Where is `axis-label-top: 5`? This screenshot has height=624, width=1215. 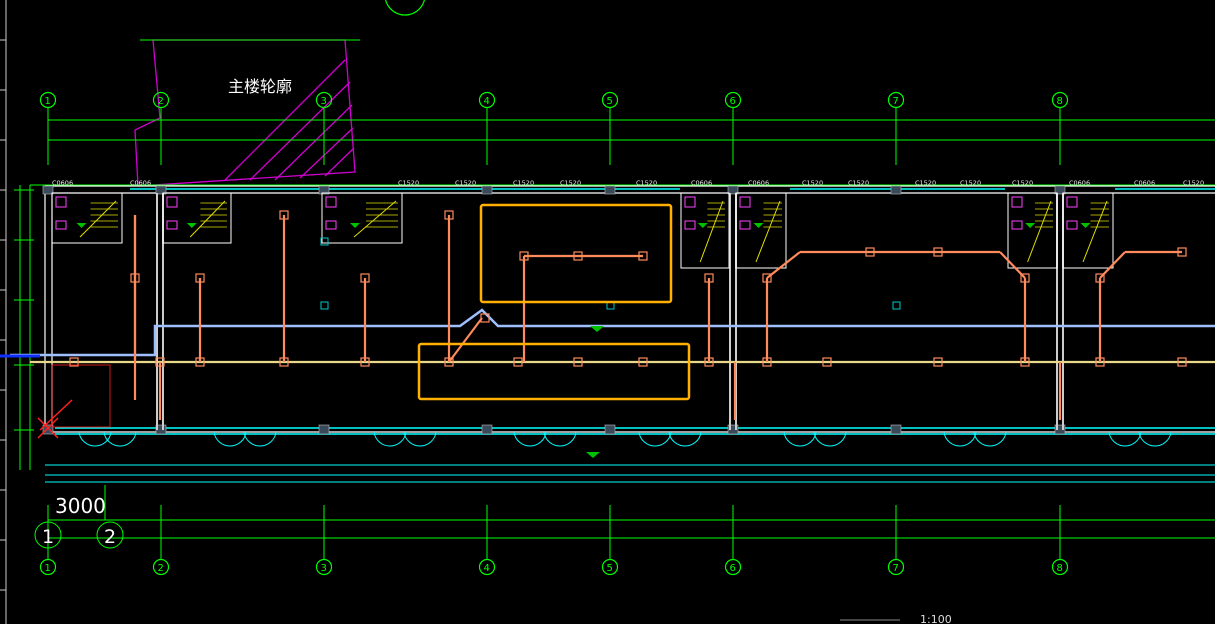 axis-label-top: 5 is located at coordinates (610, 101).